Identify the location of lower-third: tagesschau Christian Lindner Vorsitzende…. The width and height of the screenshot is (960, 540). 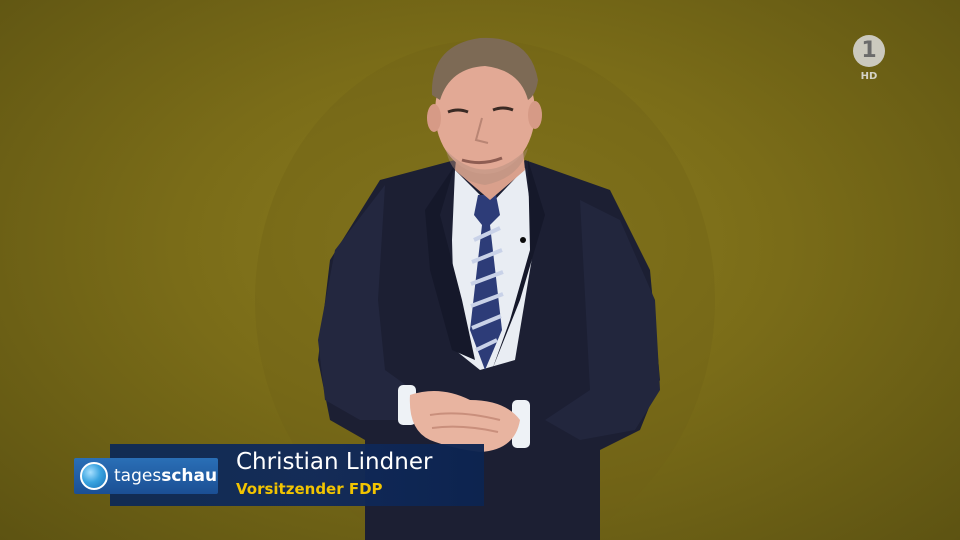
(280, 475).